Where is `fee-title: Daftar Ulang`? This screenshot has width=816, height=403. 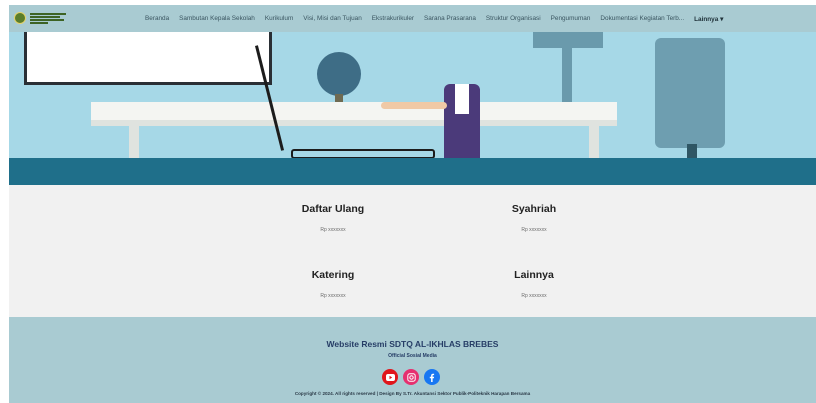 fee-title: Daftar Ulang is located at coordinates (333, 209).